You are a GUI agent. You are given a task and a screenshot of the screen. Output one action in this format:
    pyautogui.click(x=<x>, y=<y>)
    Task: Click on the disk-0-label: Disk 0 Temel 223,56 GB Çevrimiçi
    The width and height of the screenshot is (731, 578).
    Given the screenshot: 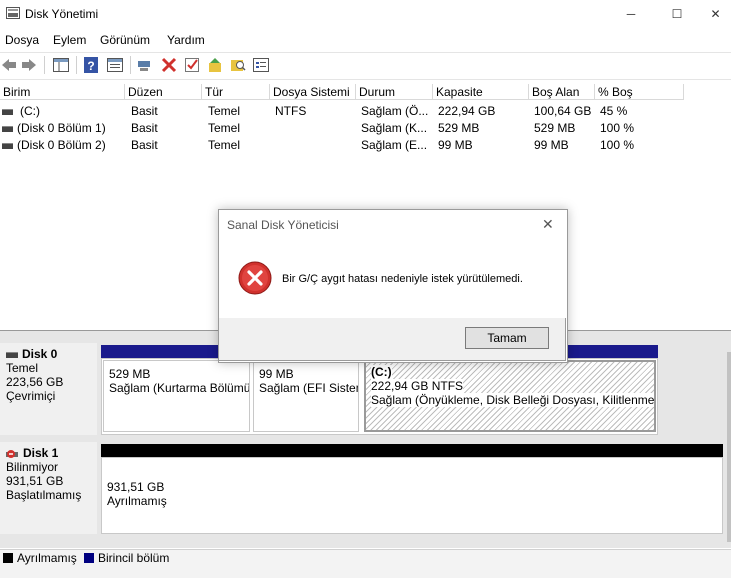 What is the action you would take?
    pyautogui.click(x=48, y=389)
    